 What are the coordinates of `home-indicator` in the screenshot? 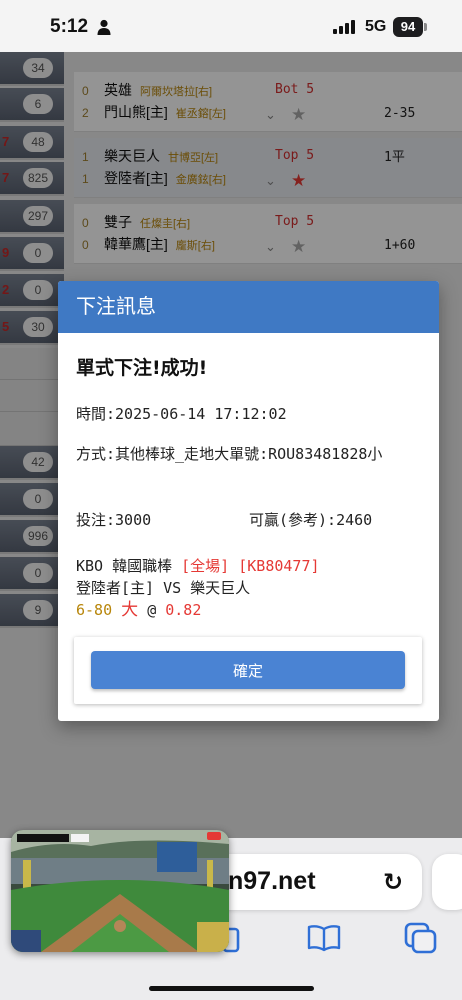 It's located at (231, 988).